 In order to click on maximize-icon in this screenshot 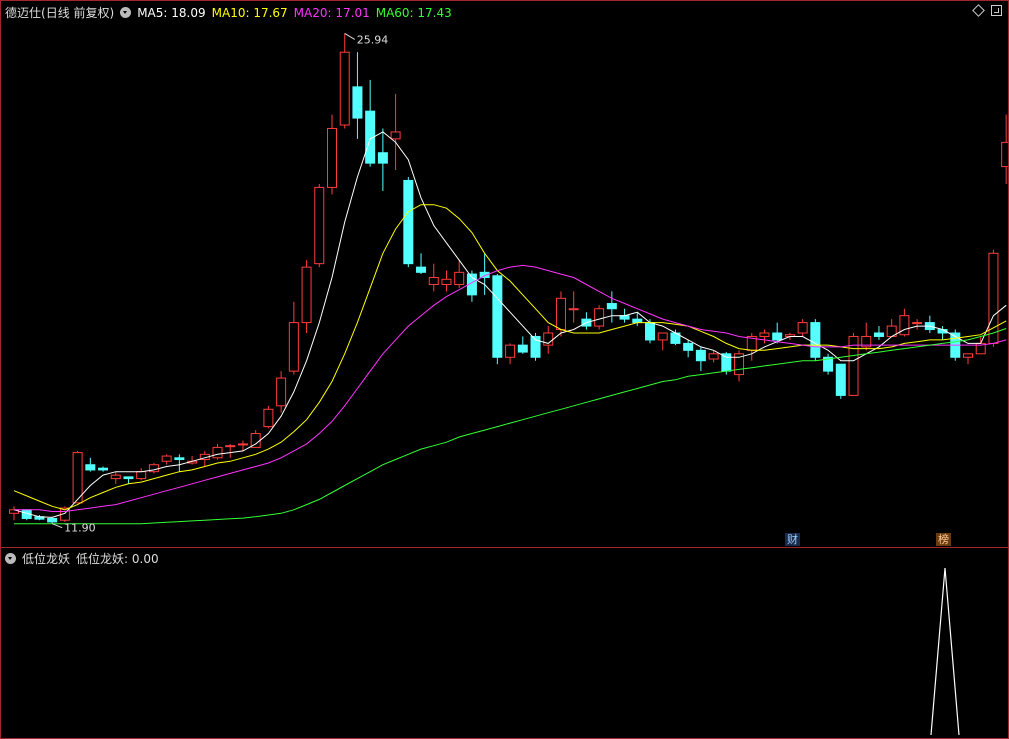, I will do `click(996, 10)`.